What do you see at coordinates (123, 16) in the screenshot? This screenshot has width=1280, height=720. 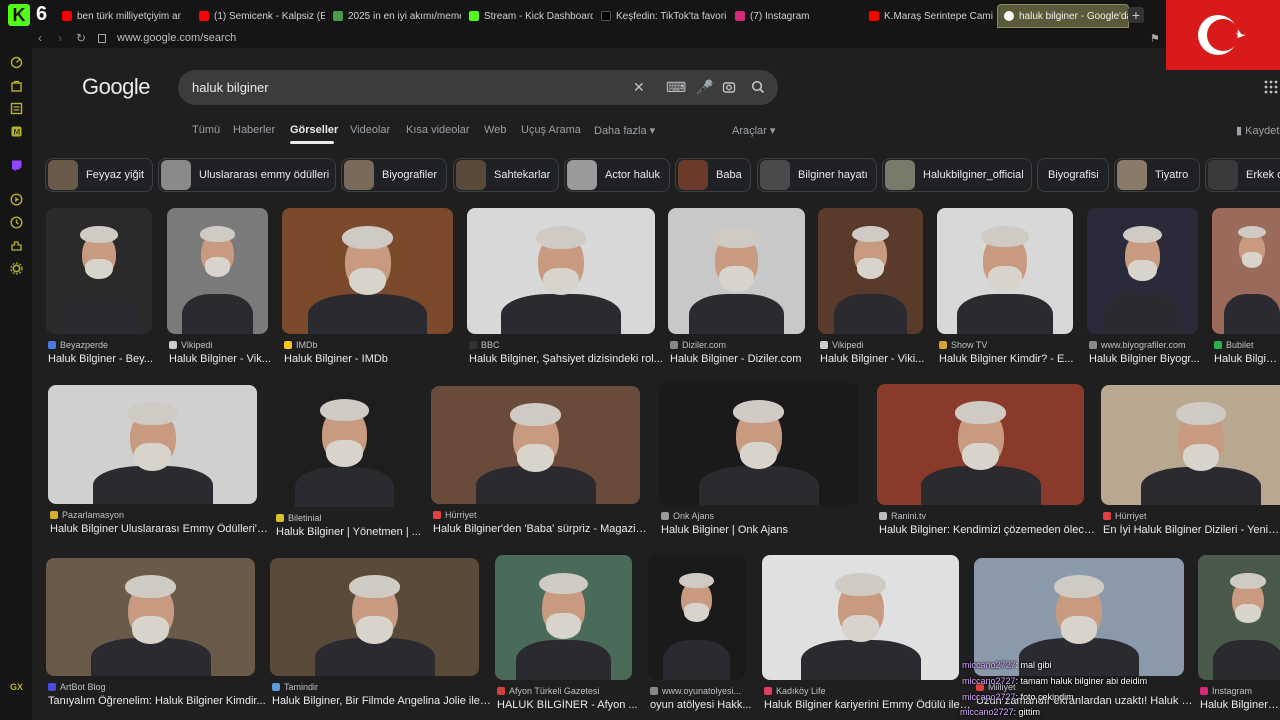 I see `browser-tab: ben türk milliyetçiyim ar` at bounding box center [123, 16].